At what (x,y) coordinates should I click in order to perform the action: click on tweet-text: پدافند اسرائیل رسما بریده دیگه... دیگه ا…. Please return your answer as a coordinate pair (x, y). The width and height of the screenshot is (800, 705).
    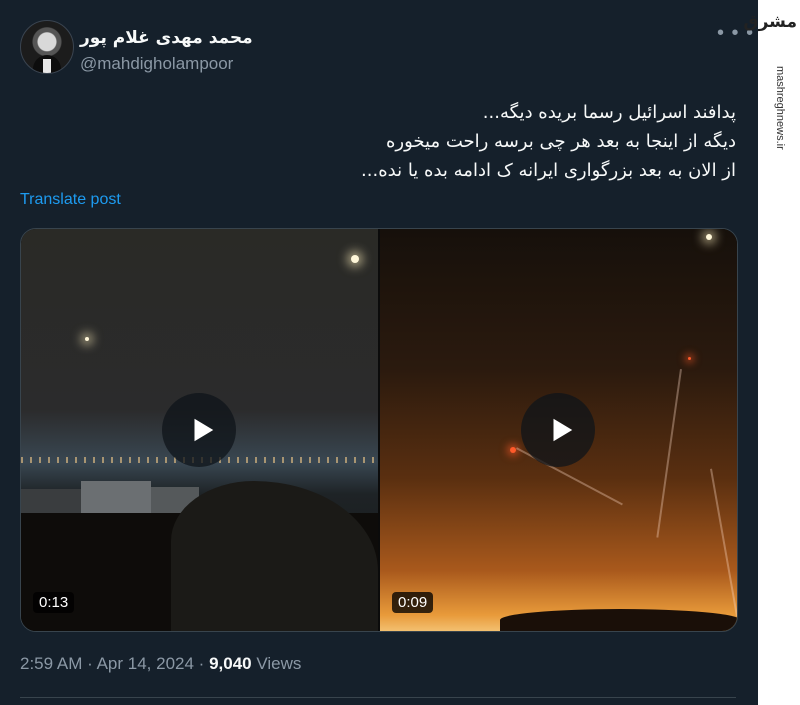
    Looking at the image, I should click on (486, 141).